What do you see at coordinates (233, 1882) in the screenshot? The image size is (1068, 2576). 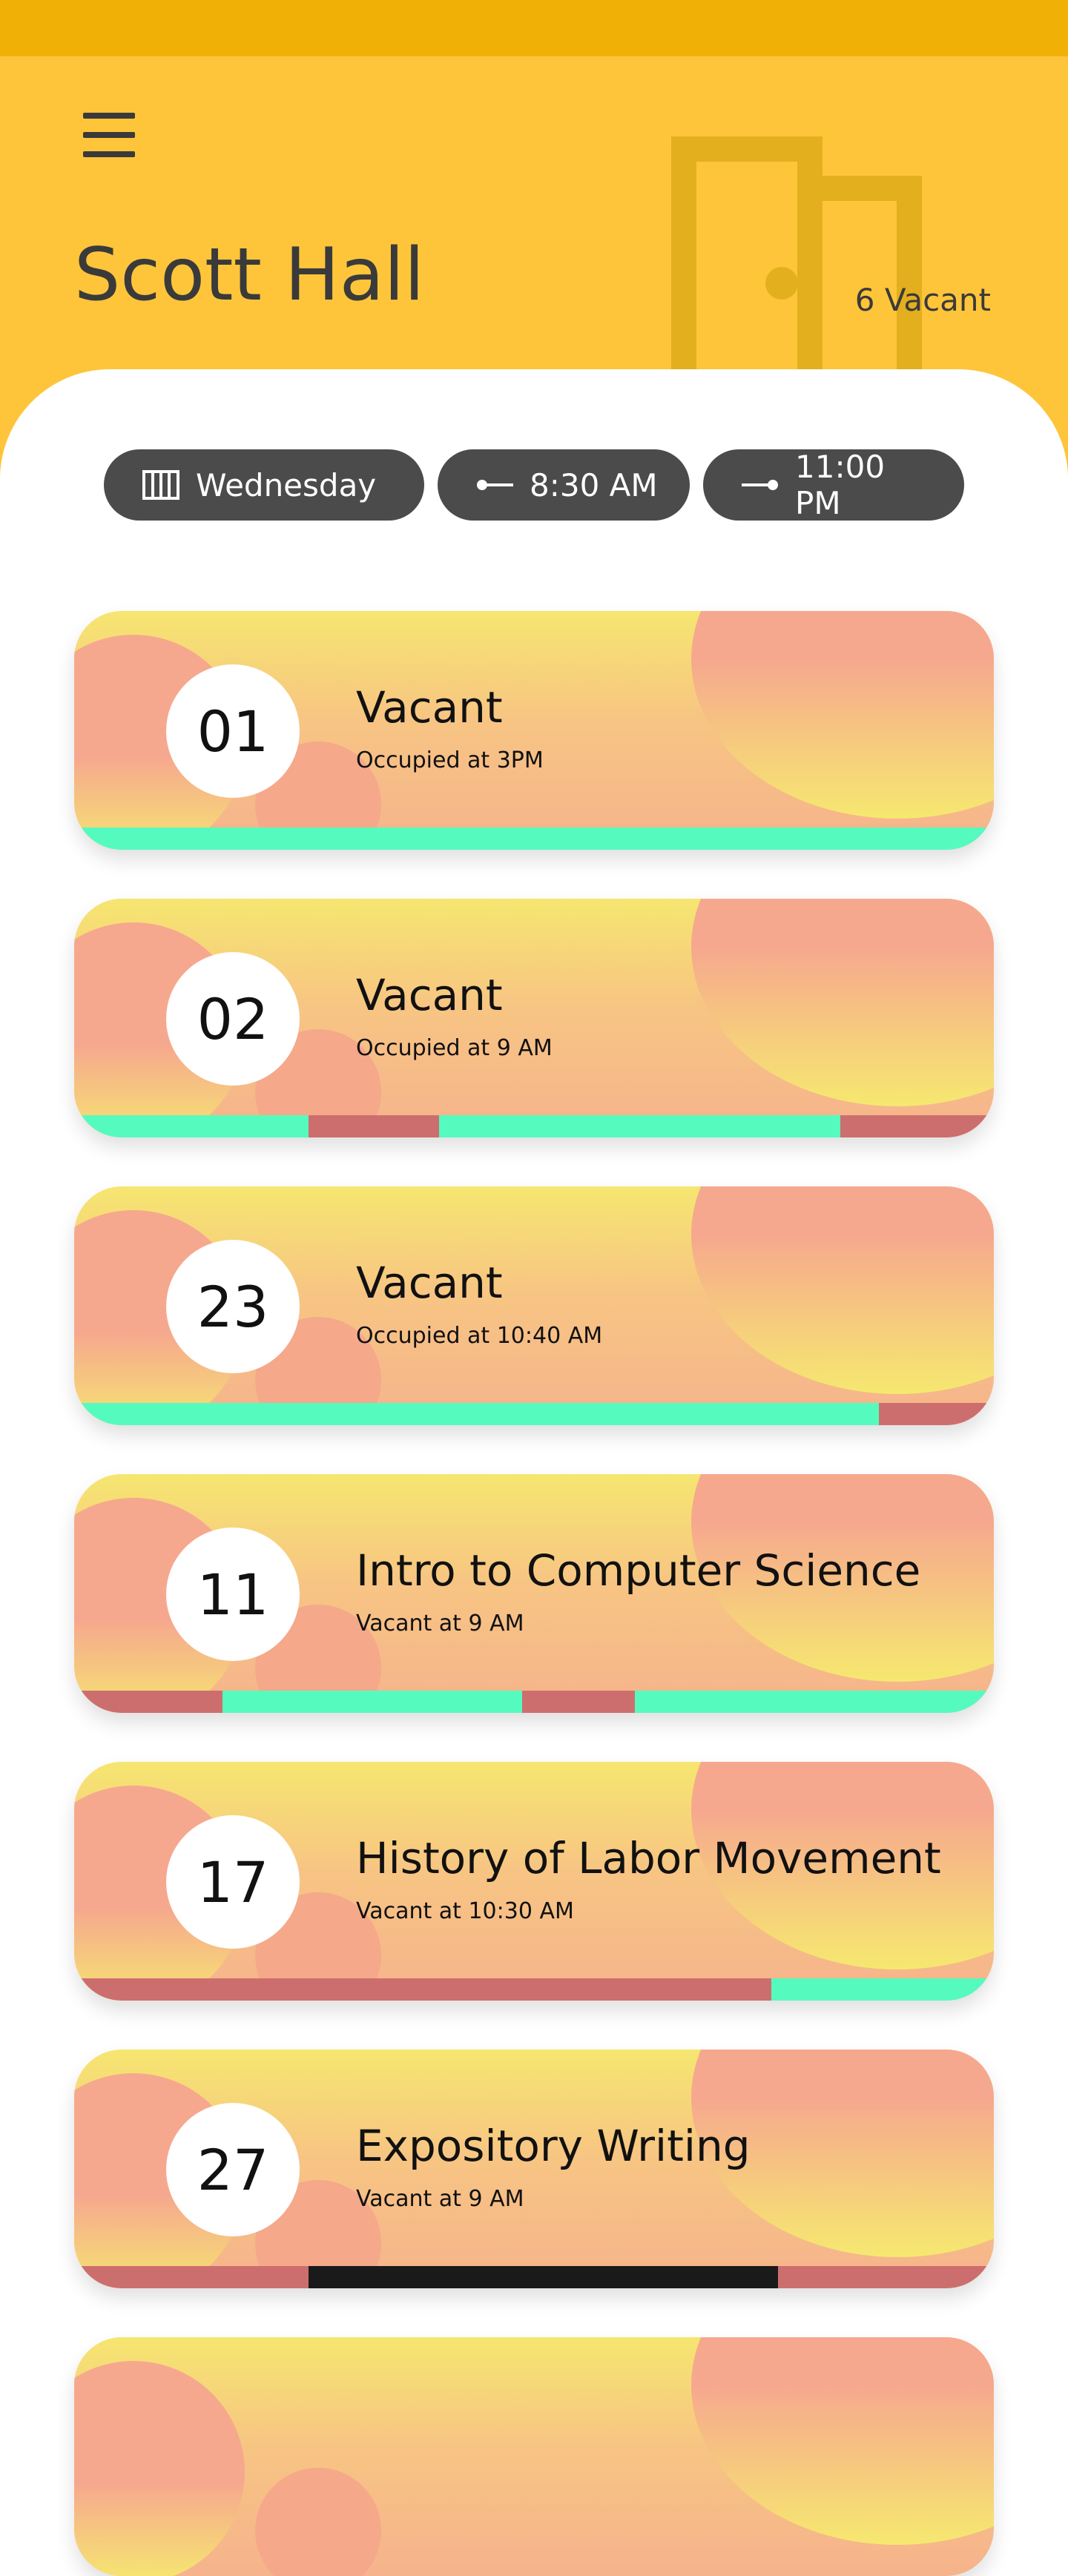 I see `room-number-badge: 17` at bounding box center [233, 1882].